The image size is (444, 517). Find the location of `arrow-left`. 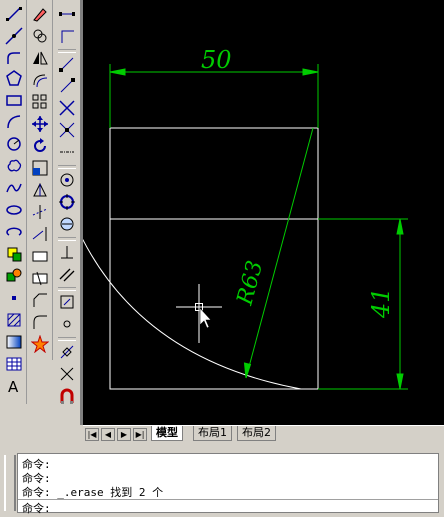

arrow-left is located at coordinates (117, 72).